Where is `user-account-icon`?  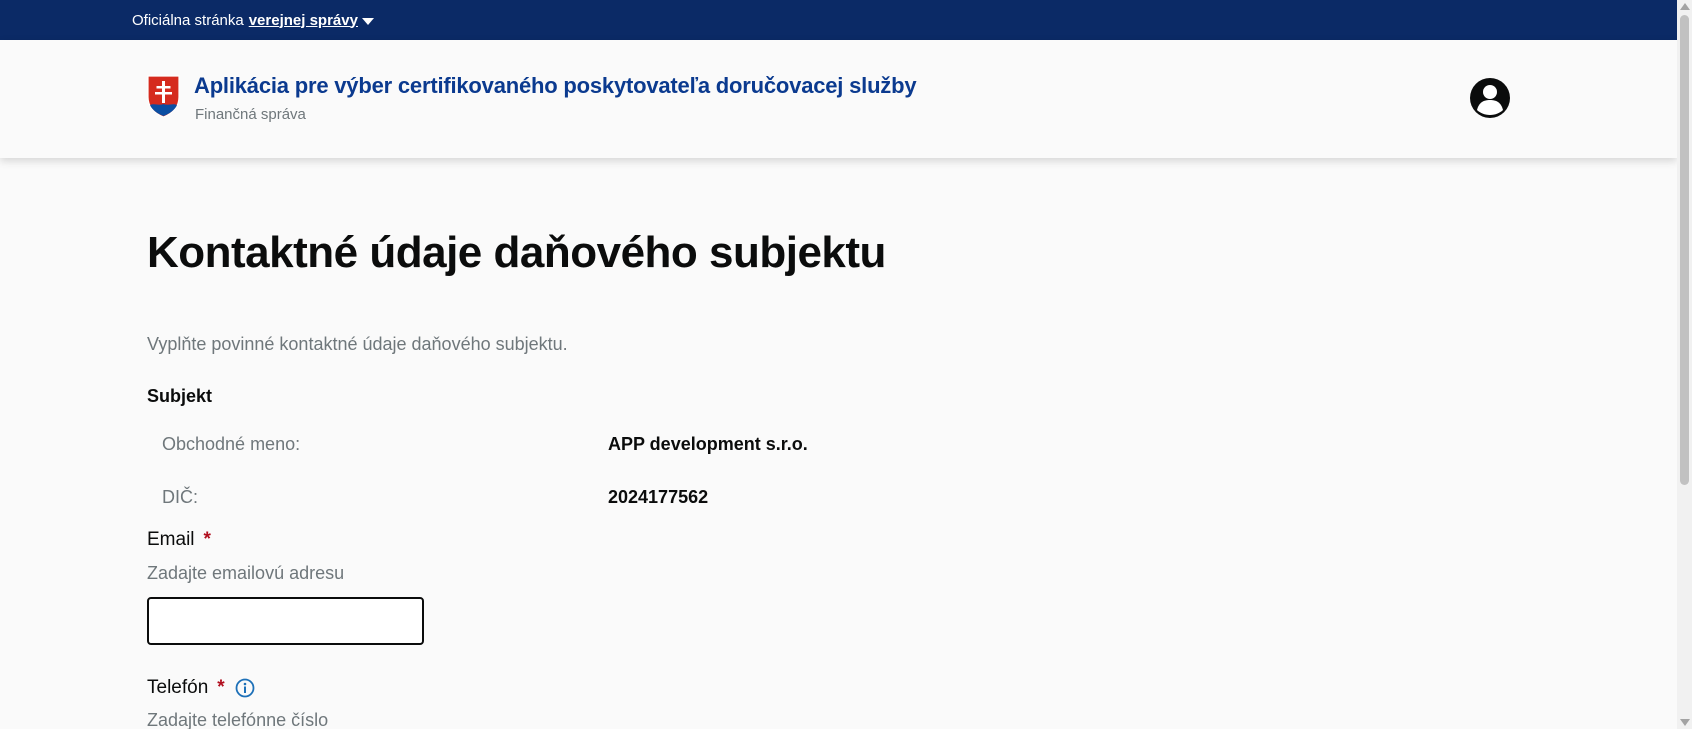
user-account-icon is located at coordinates (1490, 100).